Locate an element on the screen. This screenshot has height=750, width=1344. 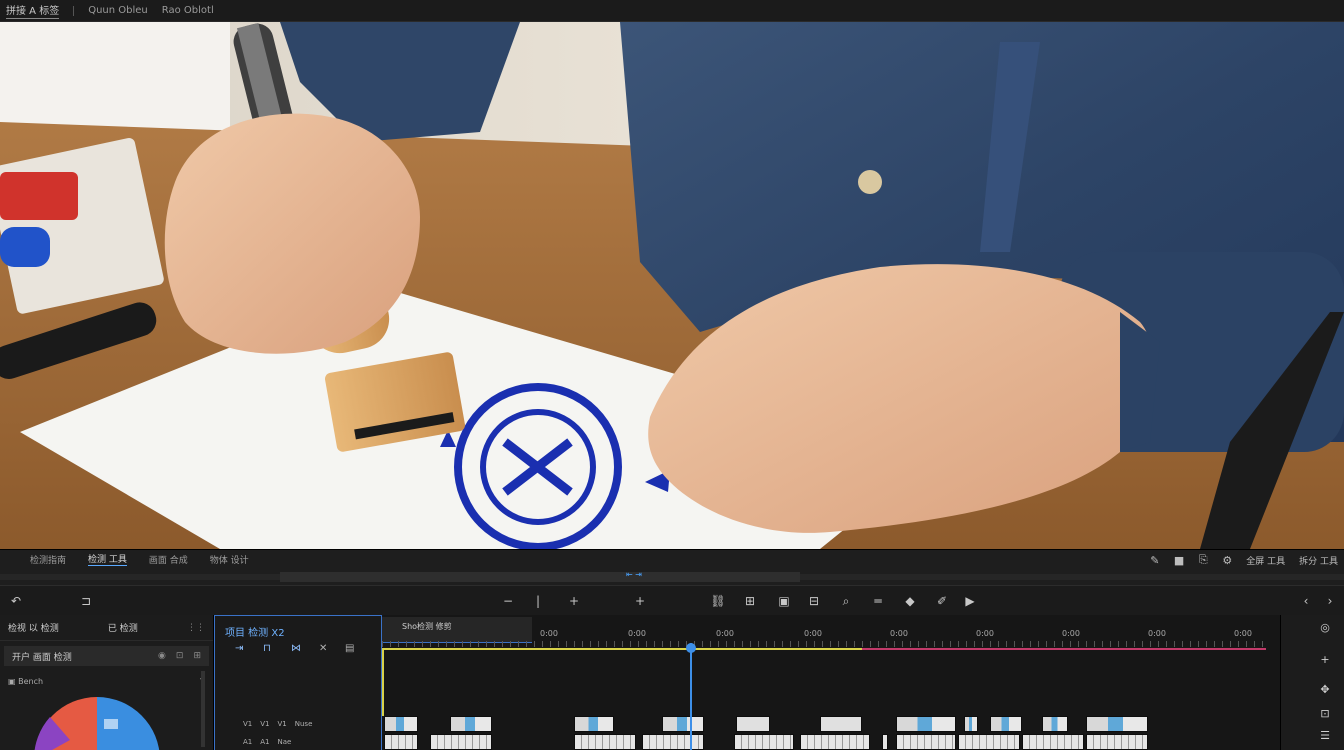
split-tool: 拆分 工具 is located at coordinates (1318, 560).